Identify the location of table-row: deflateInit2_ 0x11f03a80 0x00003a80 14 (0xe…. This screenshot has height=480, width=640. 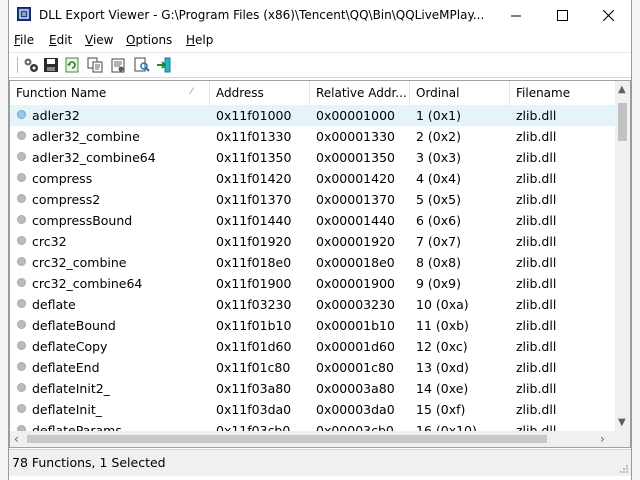
(312, 388).